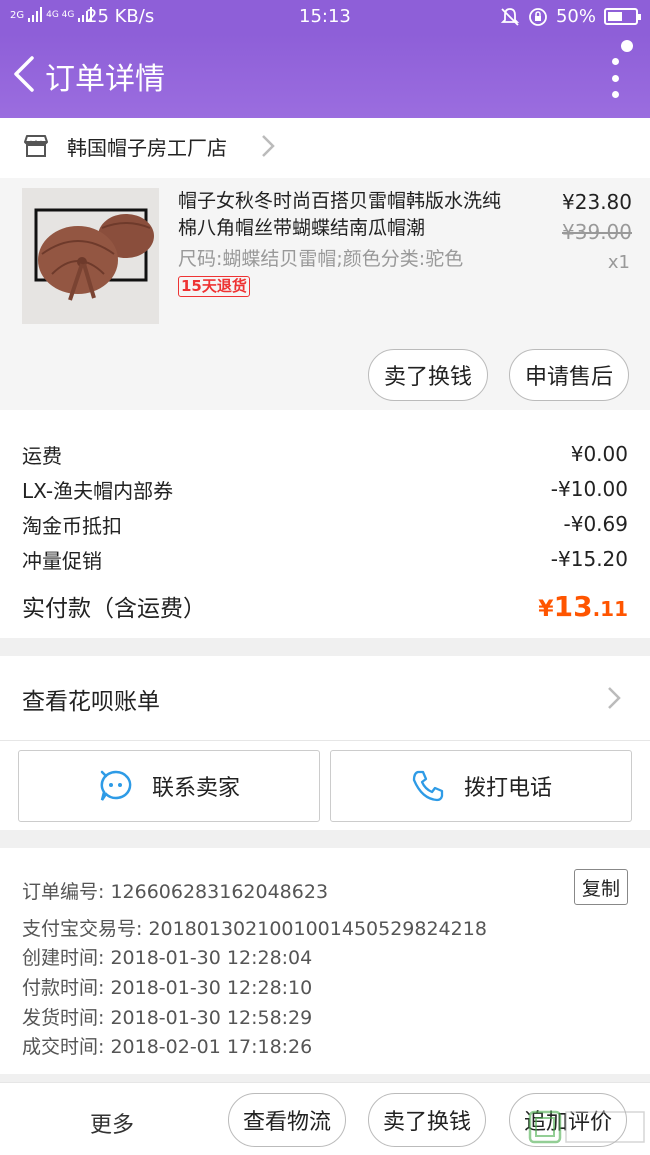  Describe the element at coordinates (116, 785) in the screenshot. I see `chat-bubble-icon` at that location.